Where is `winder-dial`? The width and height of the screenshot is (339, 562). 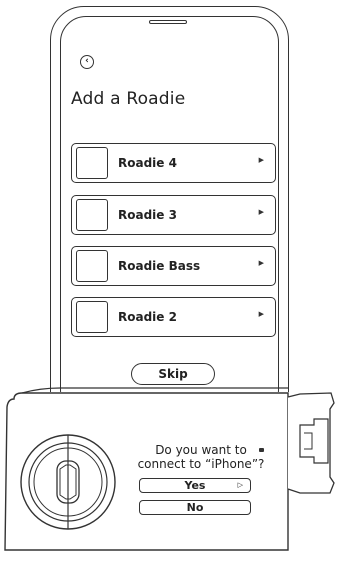
winder-dial is located at coordinates (68, 482).